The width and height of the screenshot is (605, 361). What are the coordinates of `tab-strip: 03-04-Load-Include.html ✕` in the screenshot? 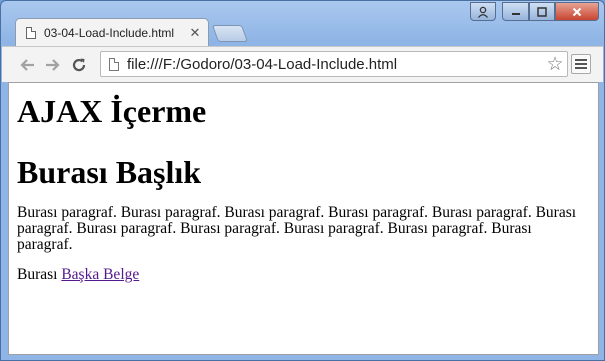 It's located at (302, 24).